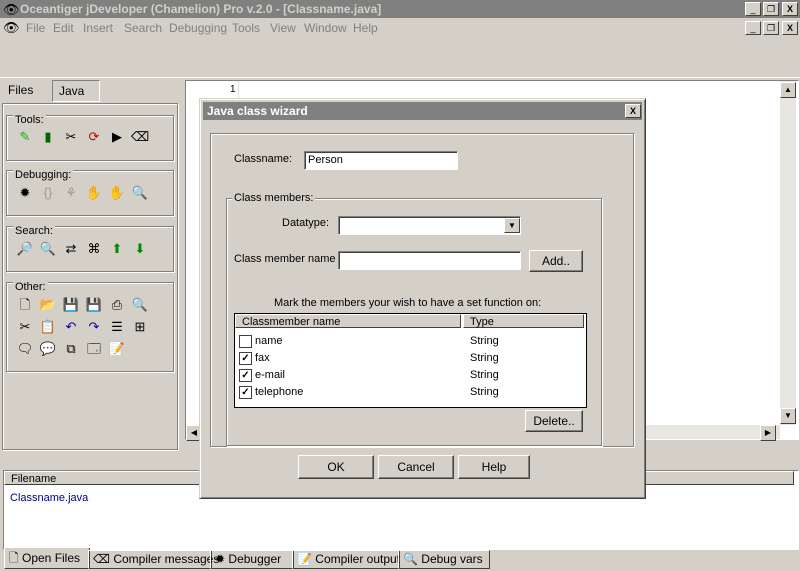  Describe the element at coordinates (140, 327) in the screenshot. I see `structure-icon: ⊞` at that location.